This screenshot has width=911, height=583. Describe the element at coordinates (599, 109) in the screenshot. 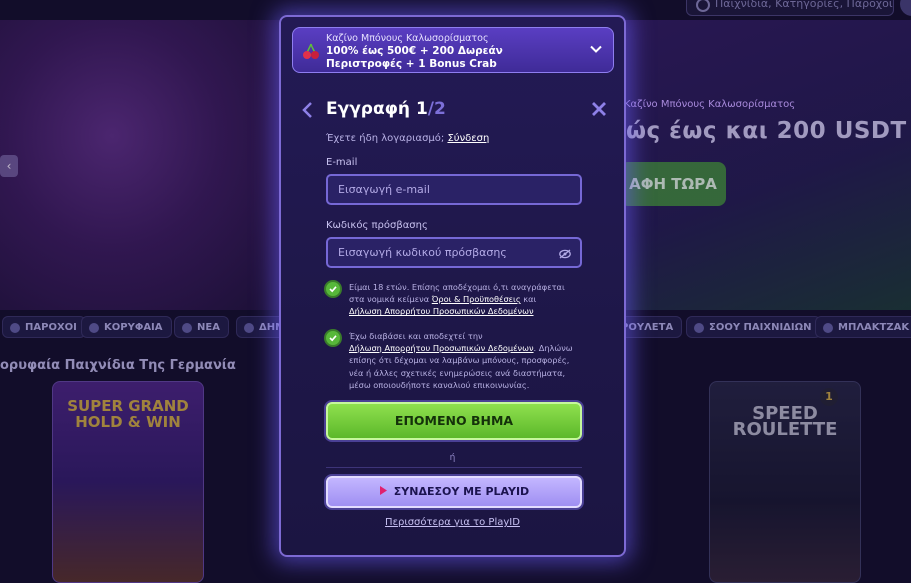

I see `close-icon` at that location.